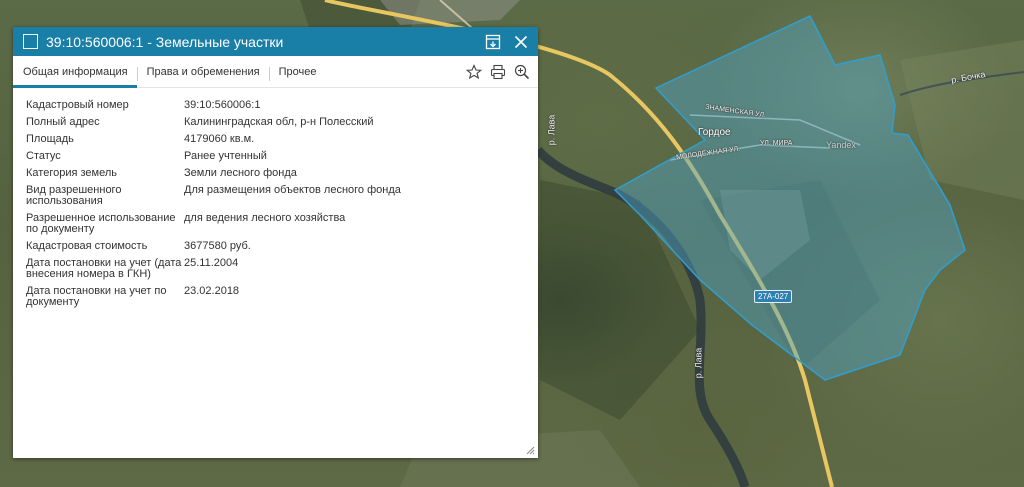 This screenshot has width=1024, height=487. Describe the element at coordinates (265, 218) in the screenshot. I see `property-value: для ведения лесного хозяйства` at that location.